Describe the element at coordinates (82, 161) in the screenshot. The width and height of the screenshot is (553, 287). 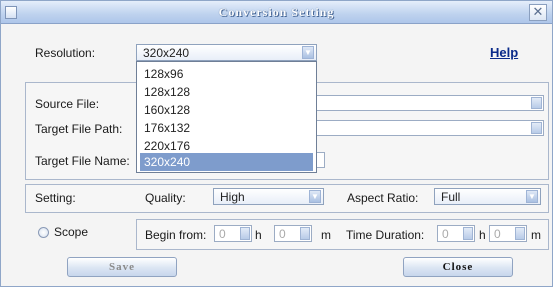
I see `target-name-label: Target File Name:` at that location.